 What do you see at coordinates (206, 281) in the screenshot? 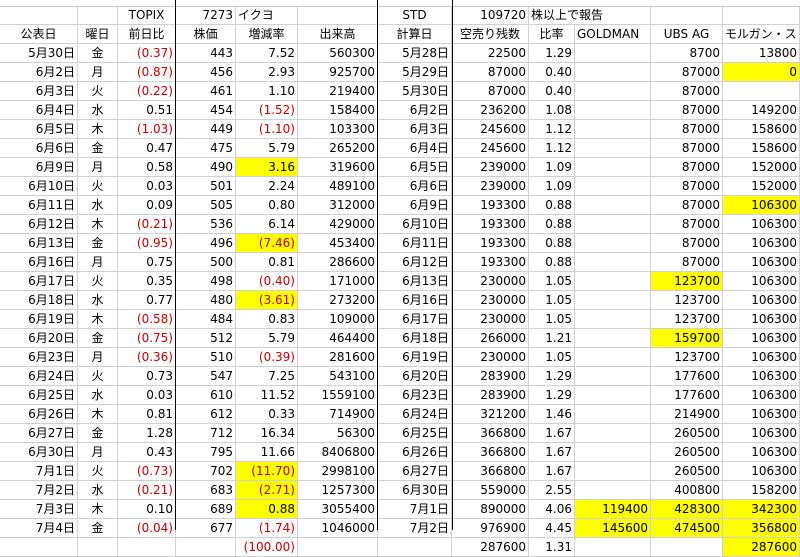
I see `cell-price: 498` at bounding box center [206, 281].